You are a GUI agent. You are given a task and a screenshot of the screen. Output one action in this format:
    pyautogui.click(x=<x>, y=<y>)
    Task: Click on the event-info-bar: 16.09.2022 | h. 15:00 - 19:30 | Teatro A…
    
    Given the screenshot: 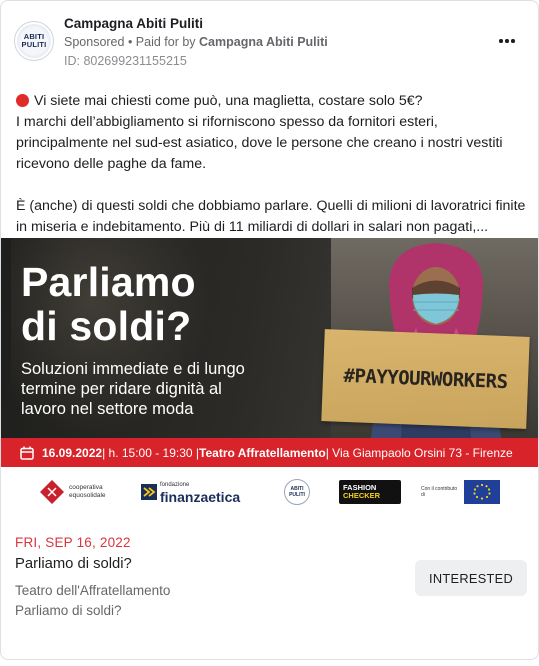 What is the action you would take?
    pyautogui.click(x=269, y=452)
    